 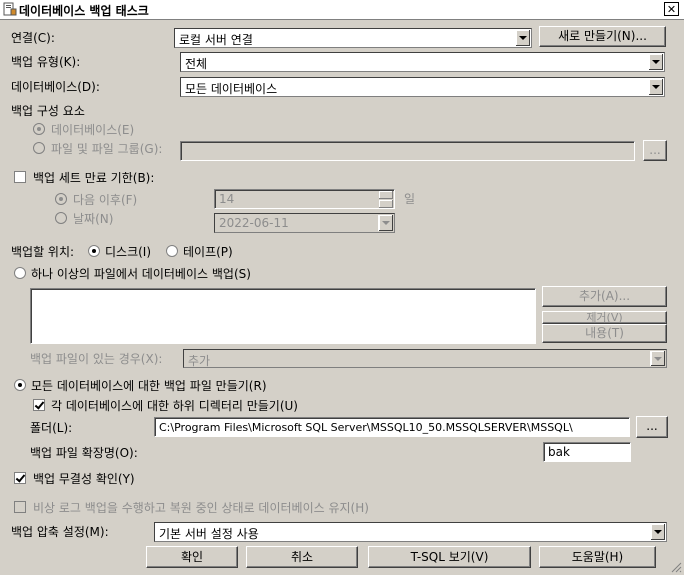 I want to click on extension-input: bak, so click(x=587, y=452).